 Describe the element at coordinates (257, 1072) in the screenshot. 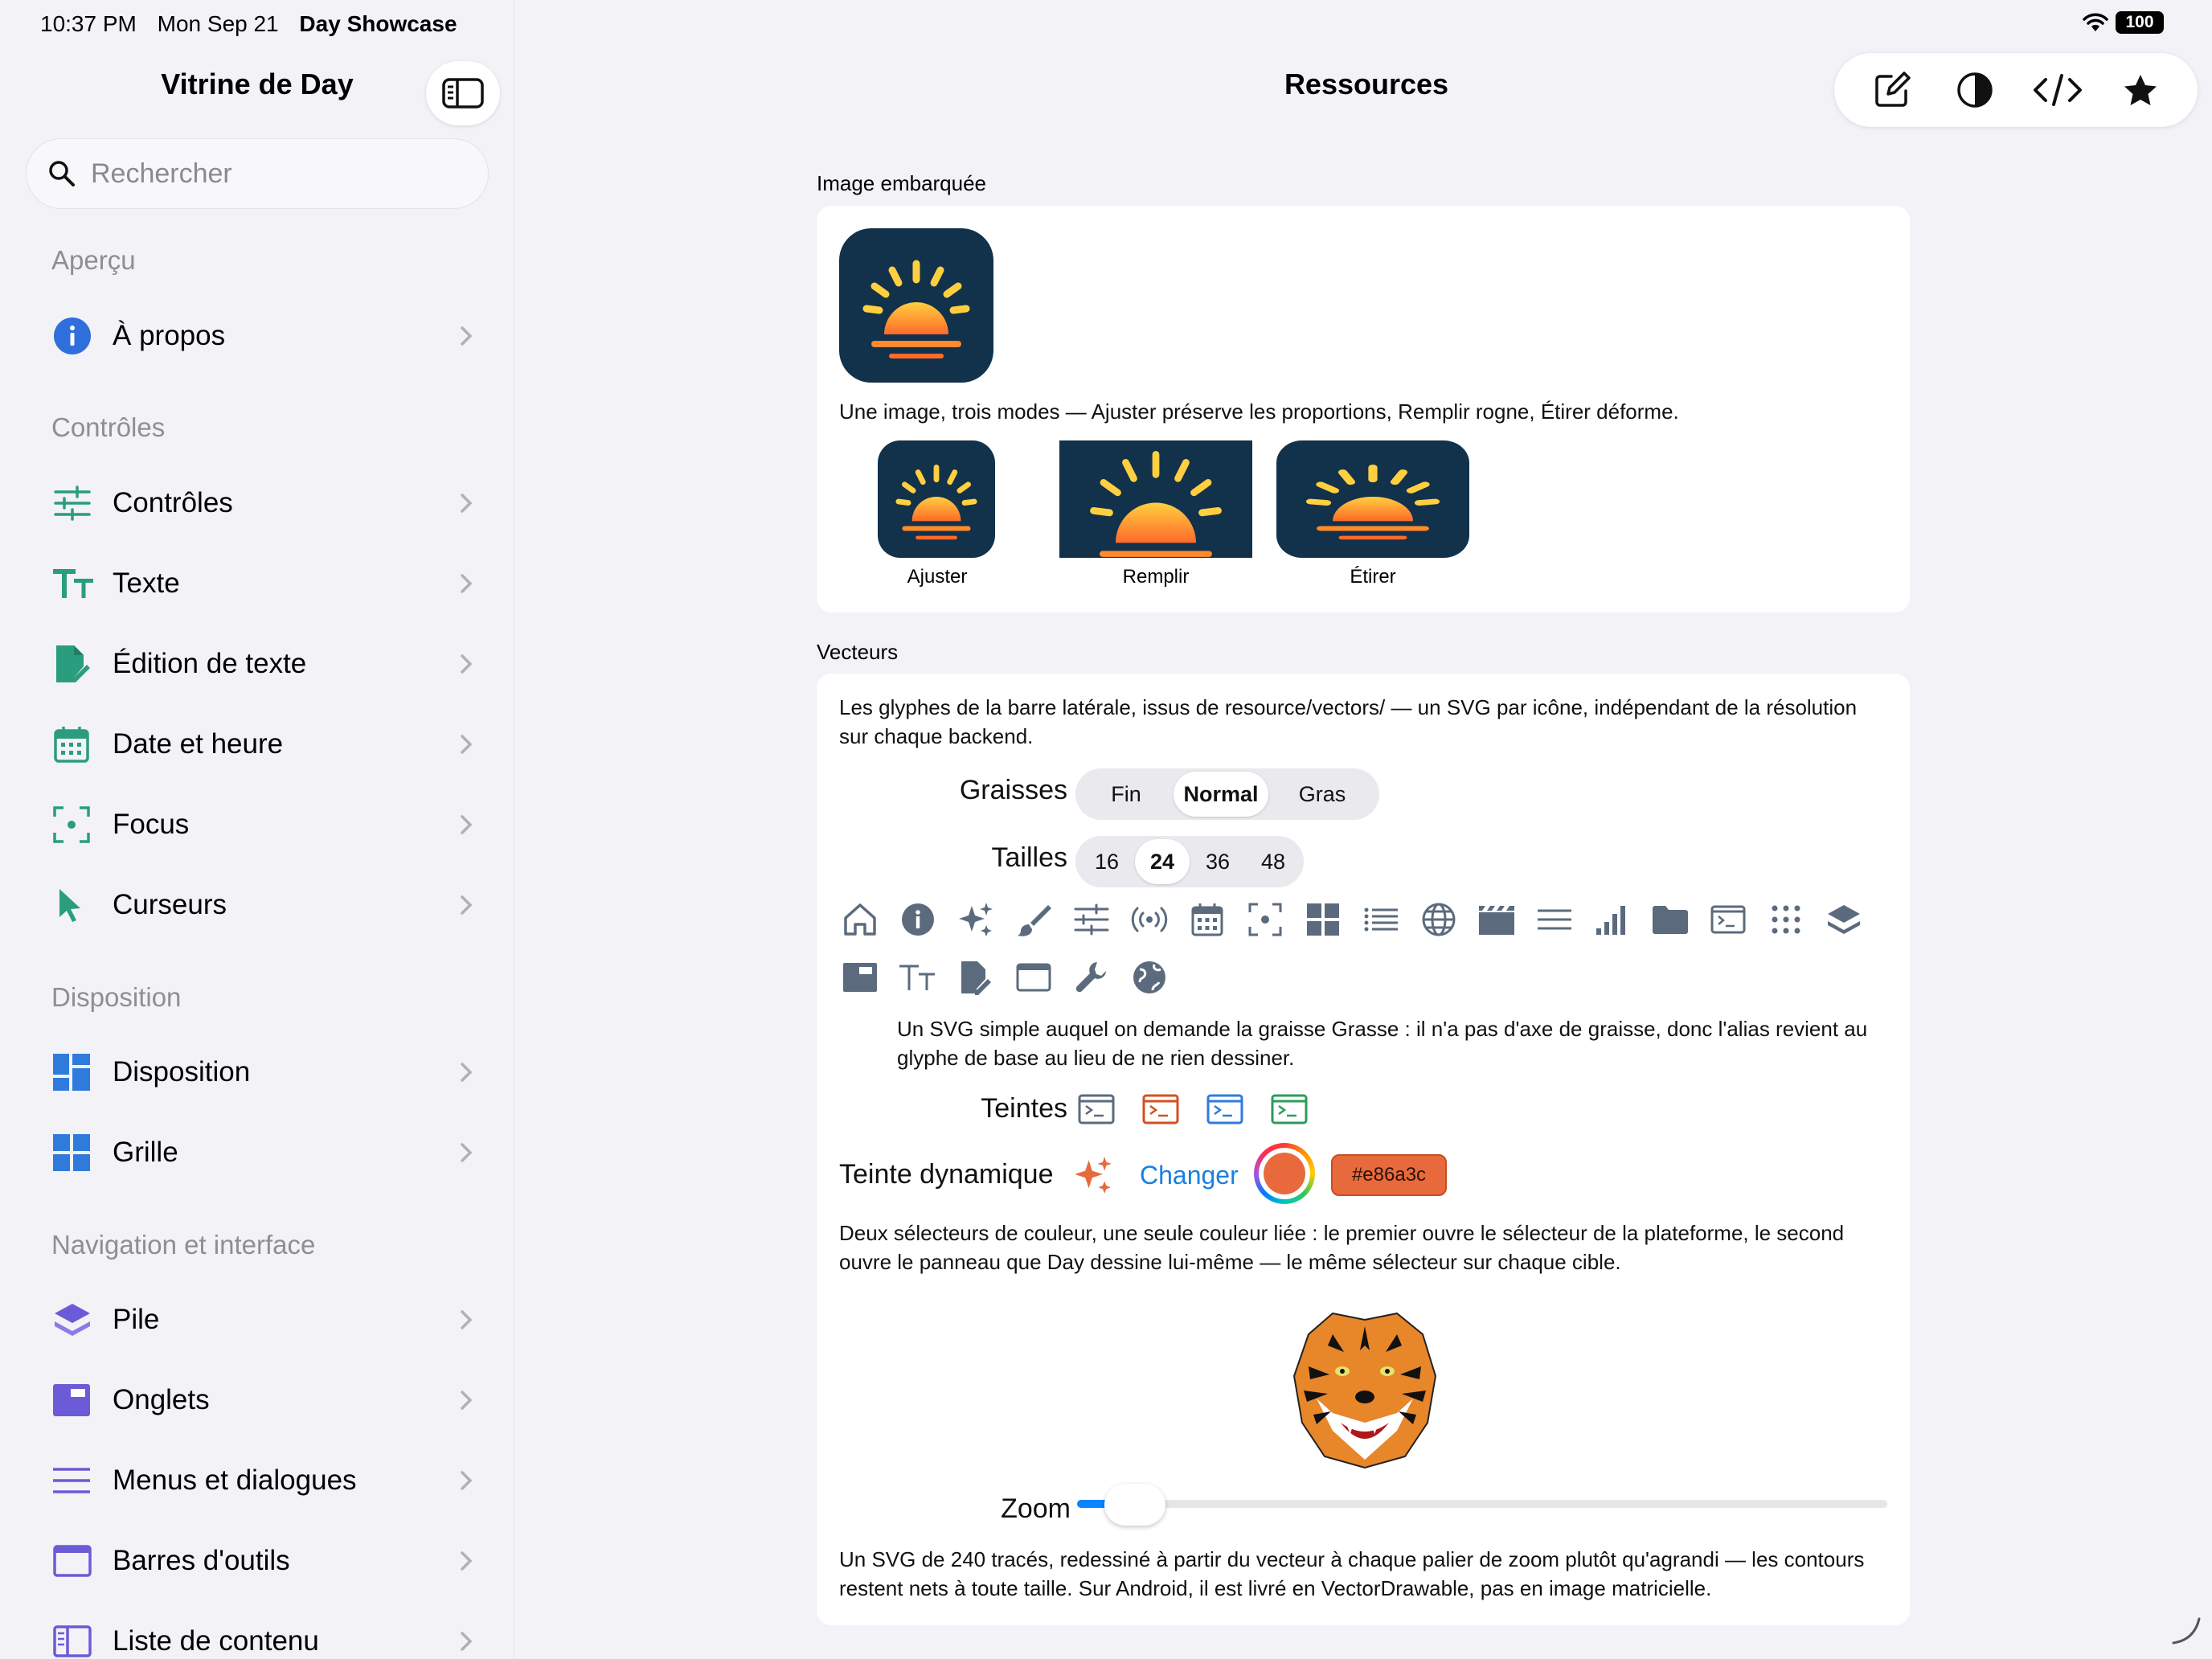

I see `sidebar-item-disposition: Disposition` at that location.